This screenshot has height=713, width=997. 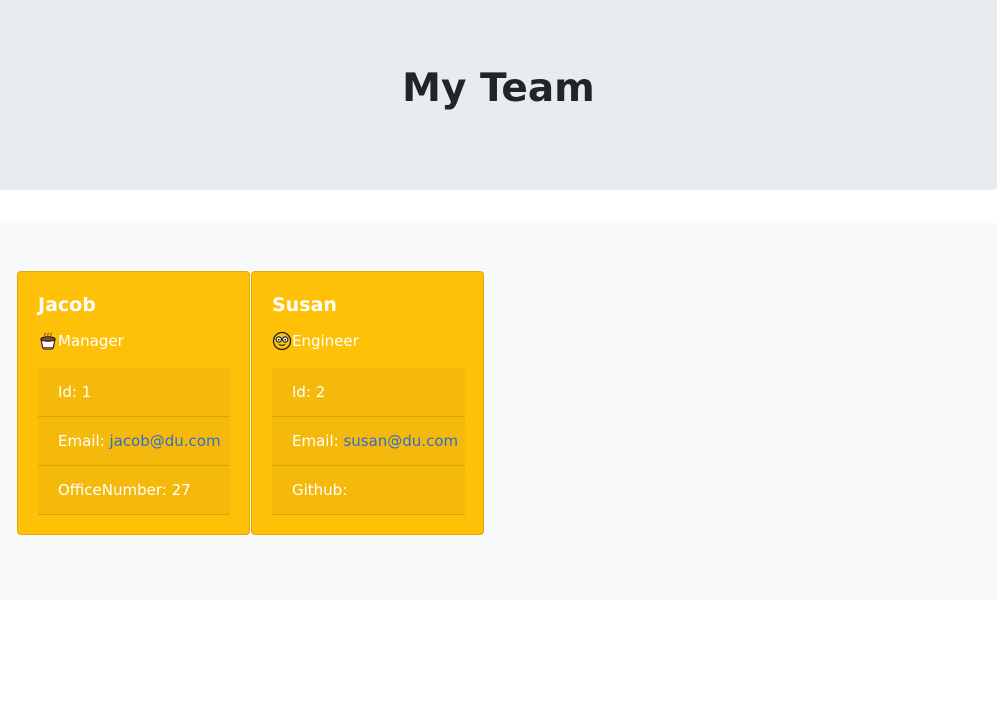 I want to click on employee-id: Id: 2, so click(x=368, y=392).